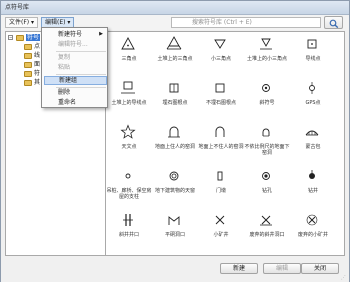 The height and width of the screenshot is (282, 350). Describe the element at coordinates (246, 22) in the screenshot. I see `search-input: 搜索符号库 (Ctrl + E)` at that location.